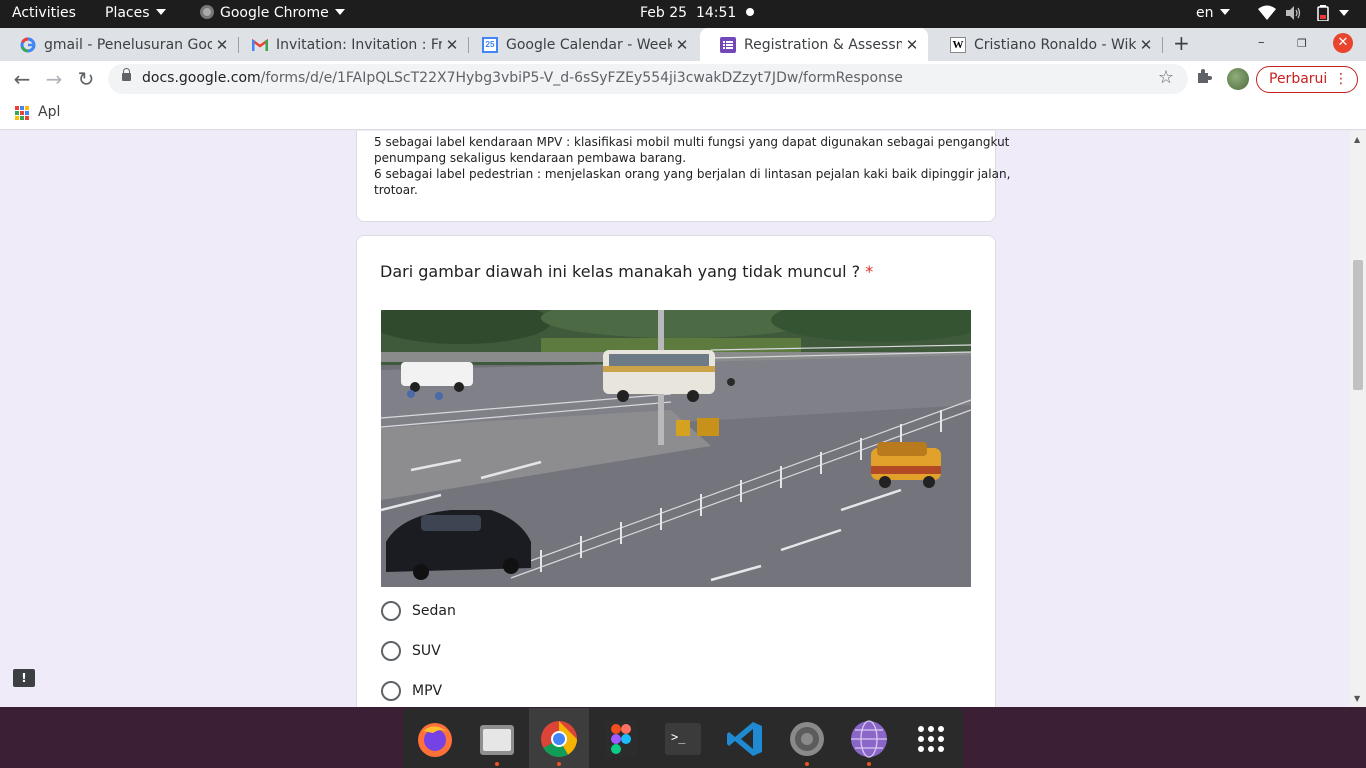 The image size is (1366, 768). Describe the element at coordinates (86, 79) in the screenshot. I see `reload-icon: ↻` at that location.